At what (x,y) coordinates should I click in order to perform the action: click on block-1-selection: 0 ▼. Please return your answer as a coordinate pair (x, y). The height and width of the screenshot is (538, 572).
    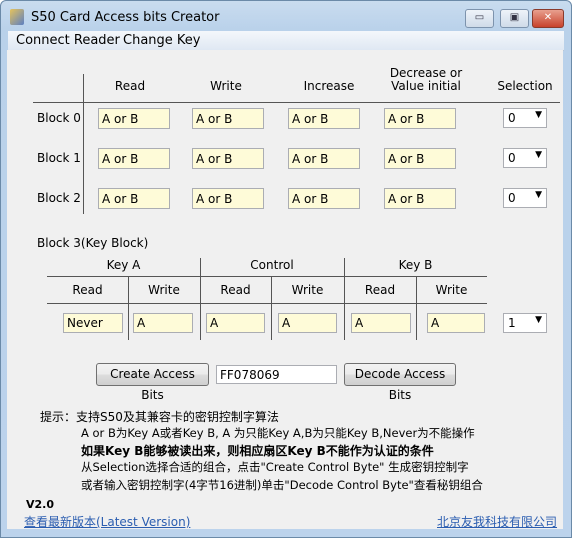
    Looking at the image, I should click on (525, 158).